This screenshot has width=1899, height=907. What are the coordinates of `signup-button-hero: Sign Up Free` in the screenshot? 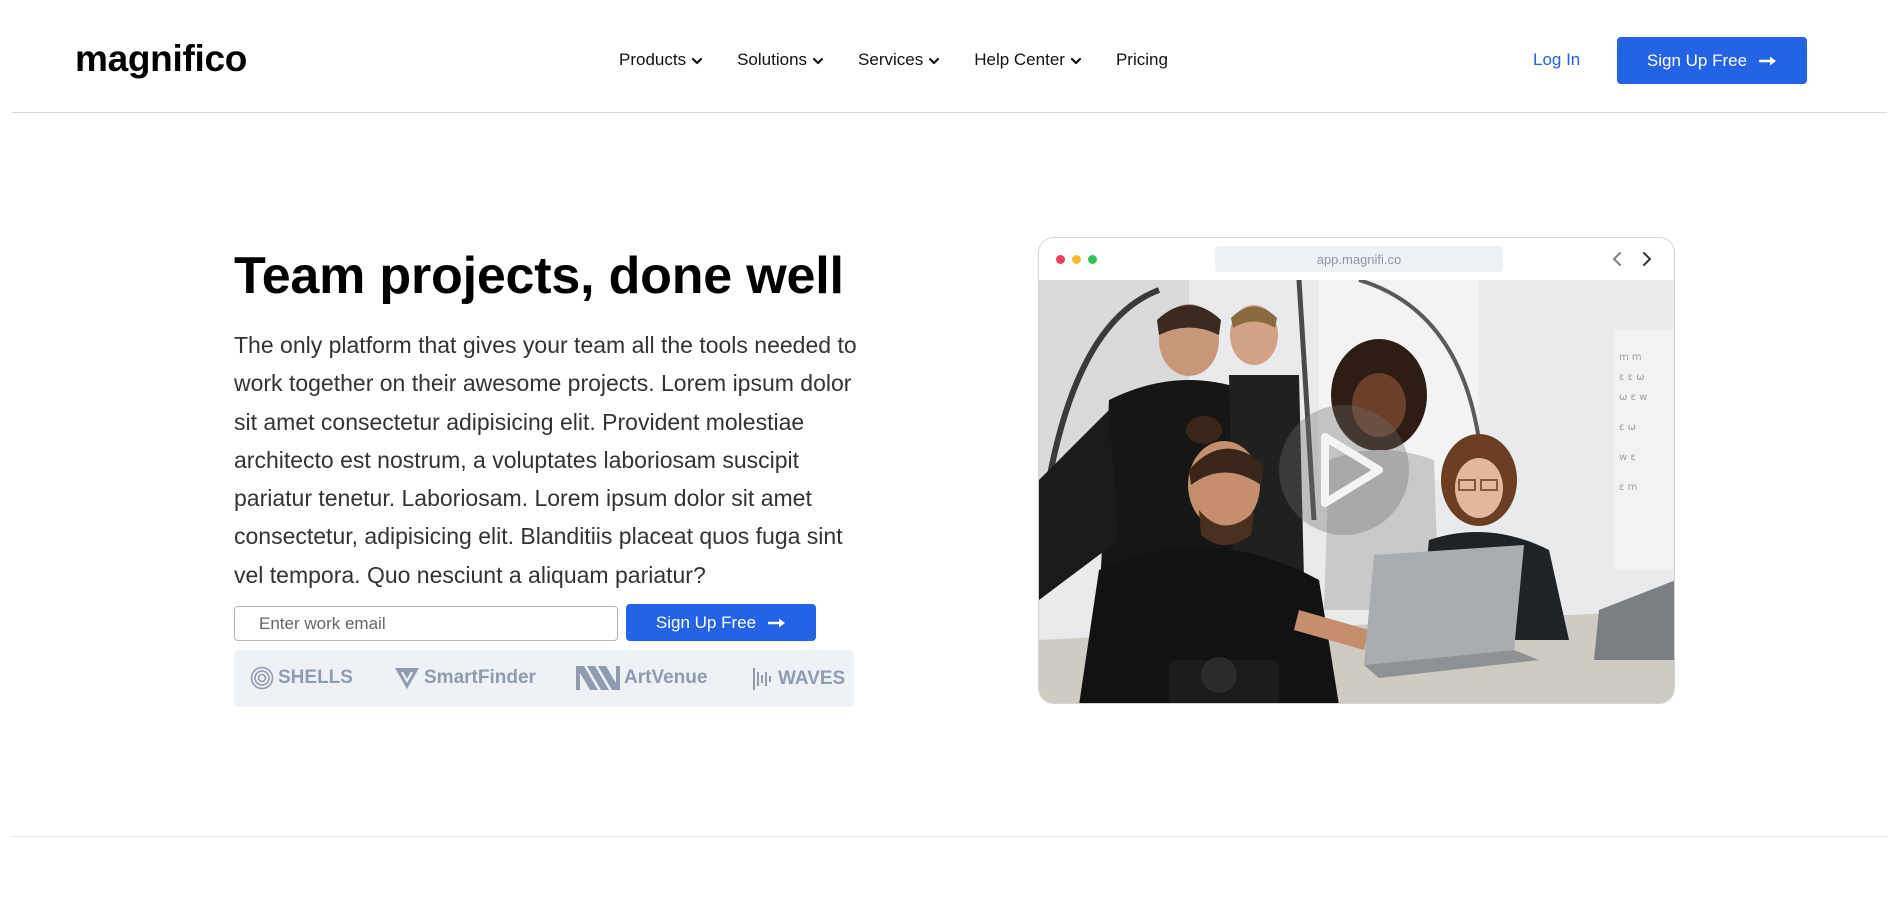 It's located at (721, 622).